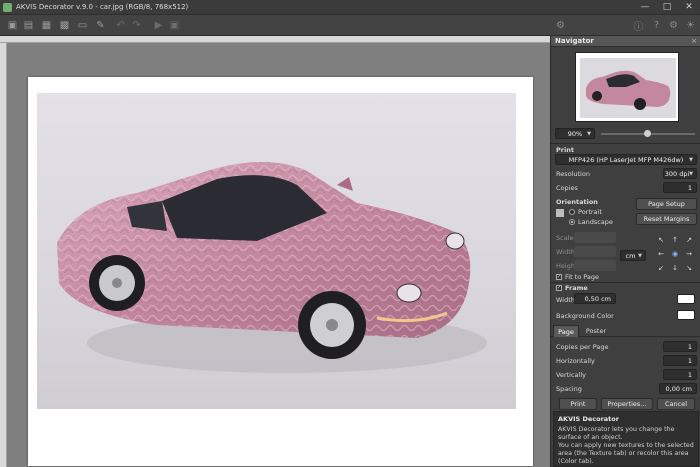  I want to click on apply-icon: ▣, so click(174, 25).